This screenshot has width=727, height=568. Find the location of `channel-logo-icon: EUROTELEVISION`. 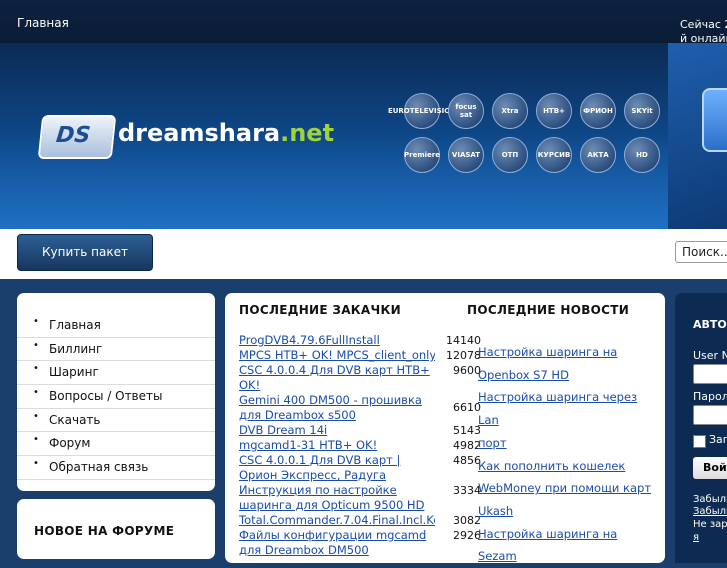

channel-logo-icon: EUROTELEVISION is located at coordinates (422, 111).